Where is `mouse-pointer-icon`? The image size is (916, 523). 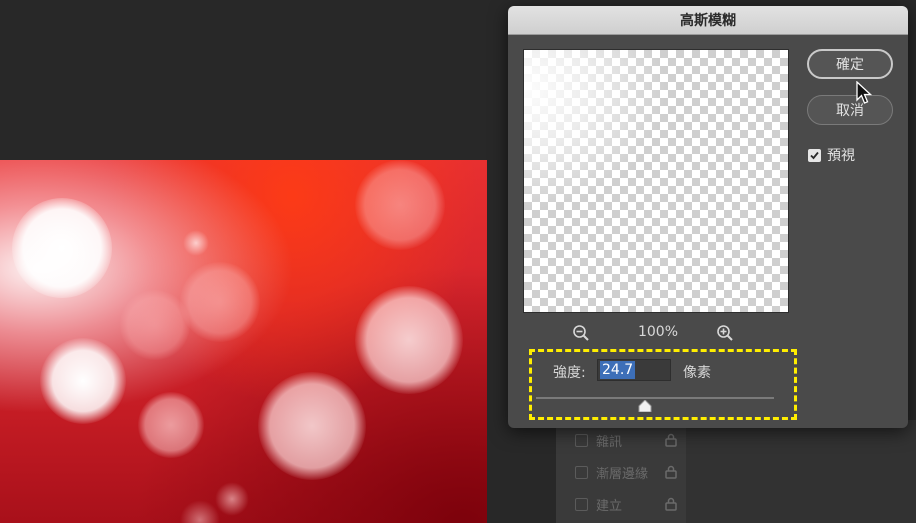
mouse-pointer-icon is located at coordinates (864, 92).